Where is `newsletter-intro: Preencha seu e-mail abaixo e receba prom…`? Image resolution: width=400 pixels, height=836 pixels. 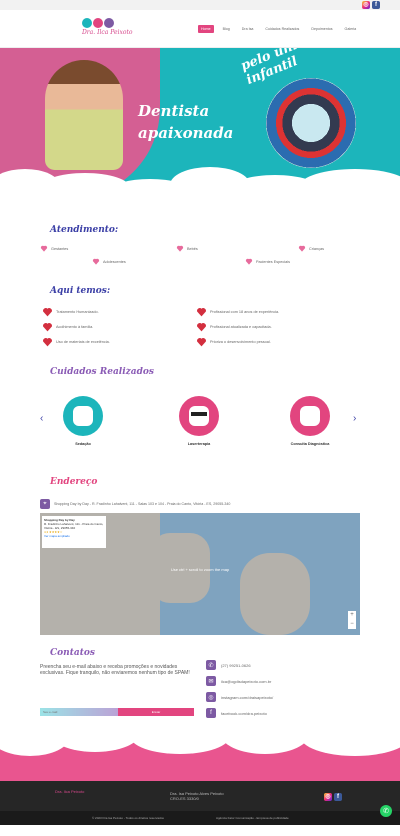 newsletter-intro: Preencha seu e-mail abaixo e receba prom… is located at coordinates (115, 670).